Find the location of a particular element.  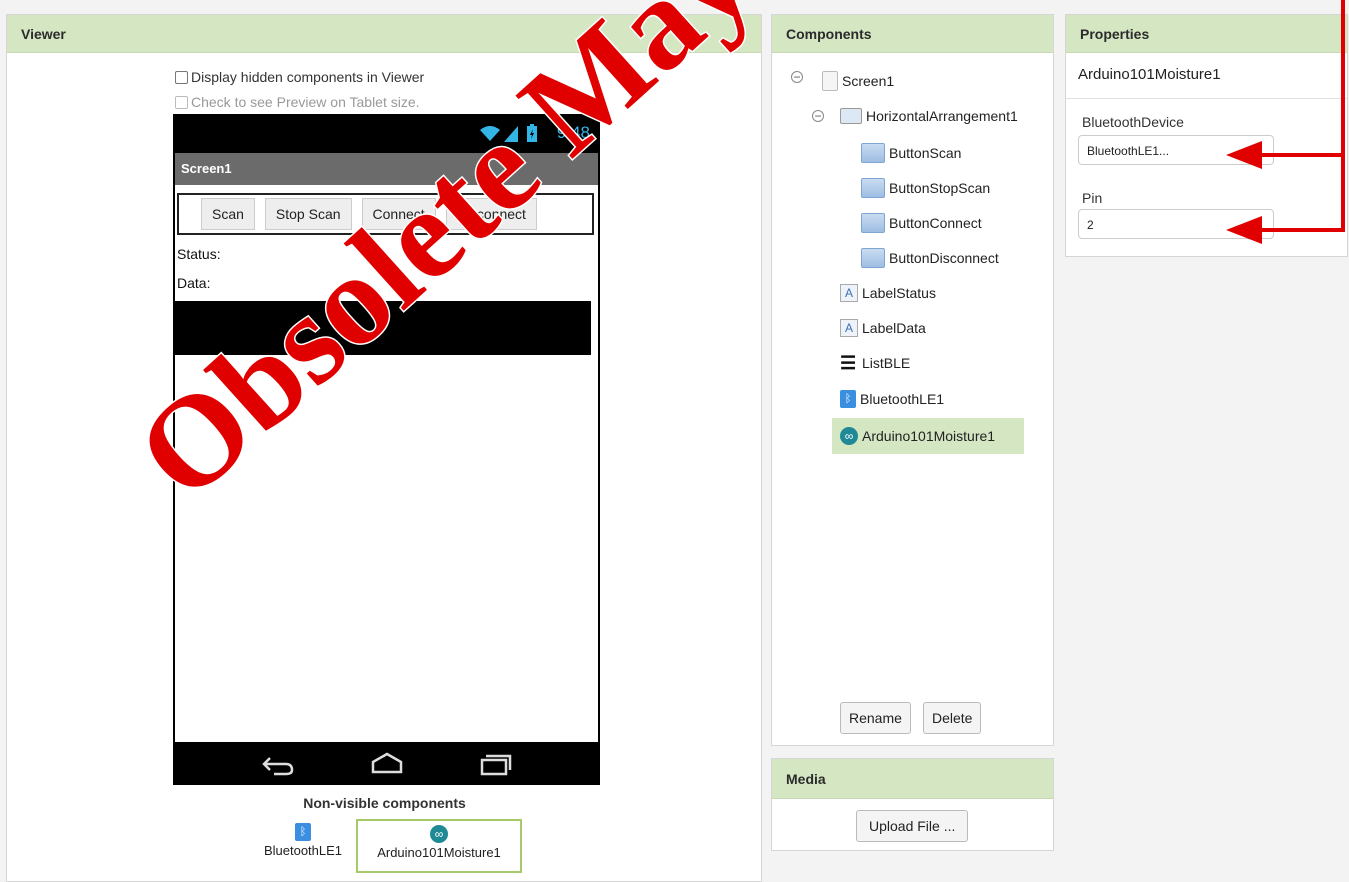

tablet-preview-label: Check to see Preview on Tablet size. is located at coordinates (305, 102).